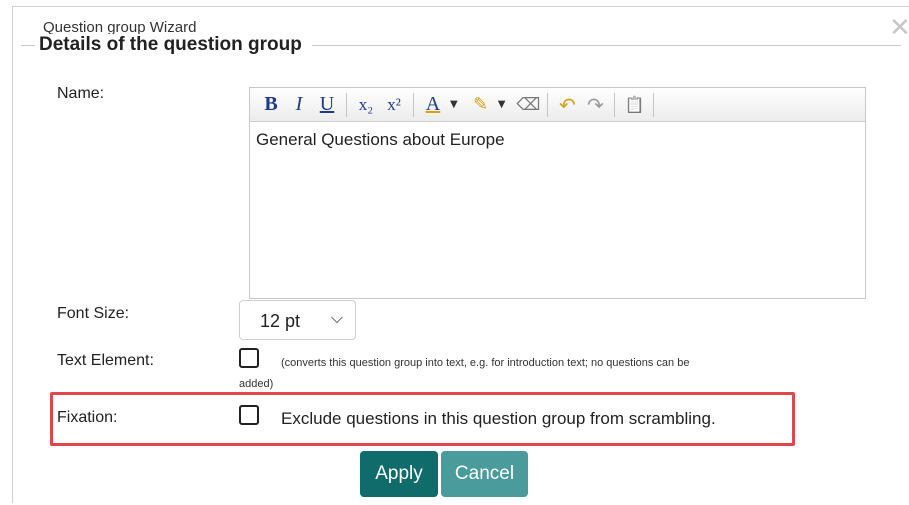 The height and width of the screenshot is (505, 909). I want to click on name-label: Name:, so click(81, 93).